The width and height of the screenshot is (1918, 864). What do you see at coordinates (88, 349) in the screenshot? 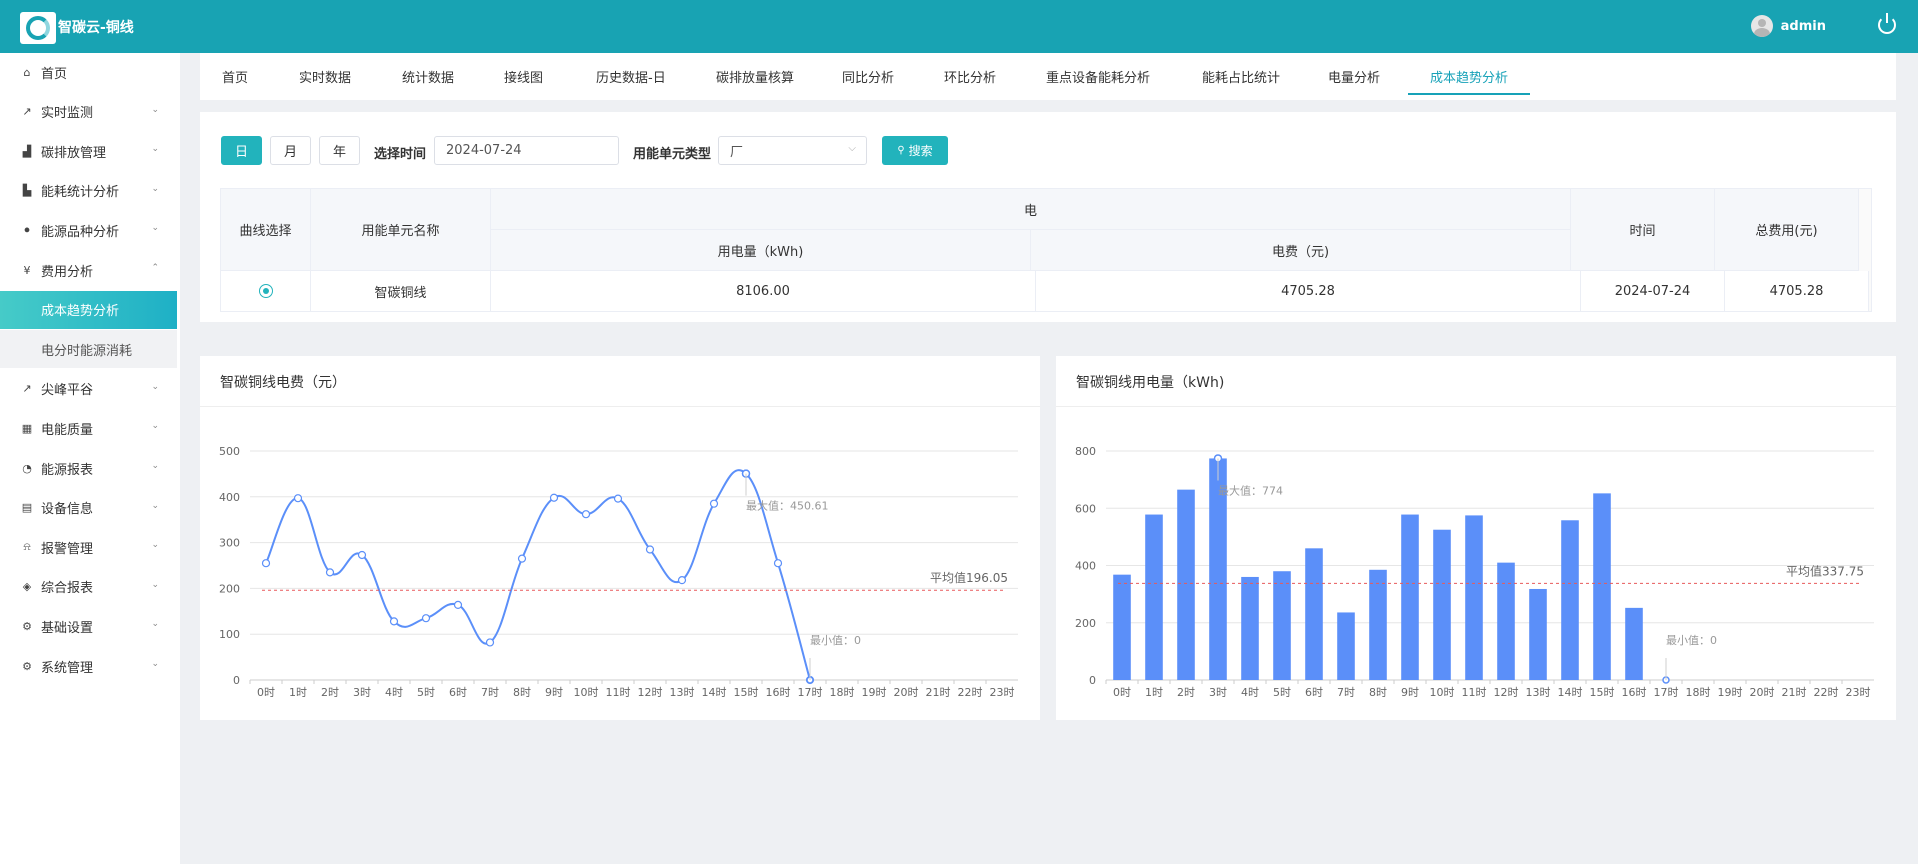
I see `sidebar-subitem: 电分时能源消耗` at bounding box center [88, 349].